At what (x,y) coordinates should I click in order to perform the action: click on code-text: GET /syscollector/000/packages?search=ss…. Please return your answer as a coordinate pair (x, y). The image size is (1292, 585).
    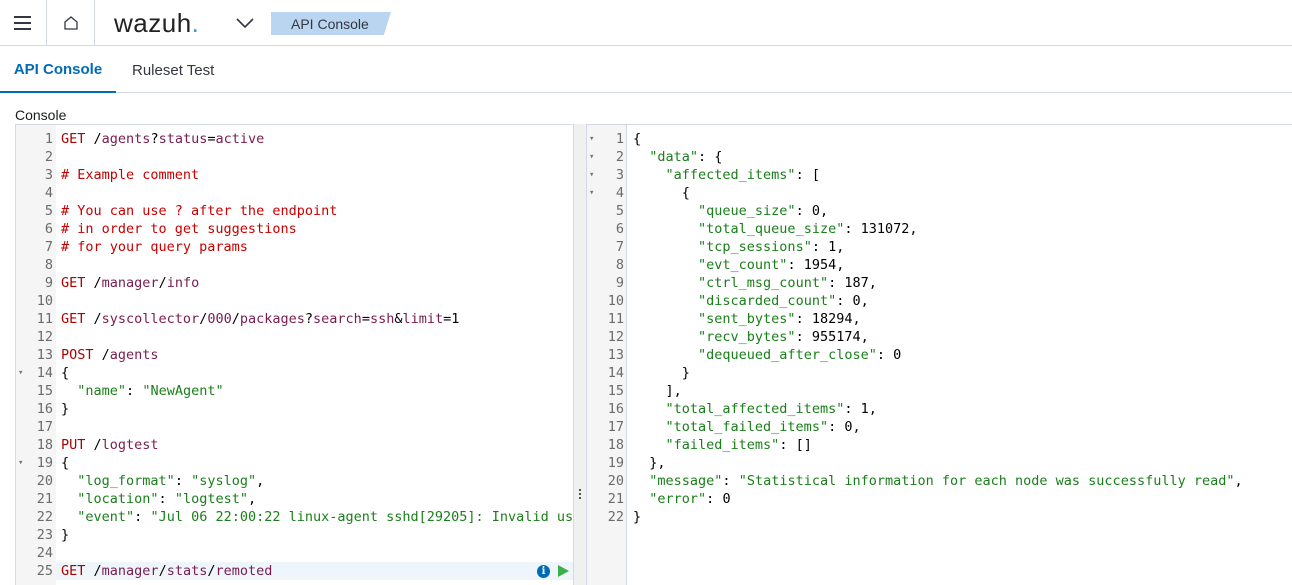
    Looking at the image, I should click on (260, 319).